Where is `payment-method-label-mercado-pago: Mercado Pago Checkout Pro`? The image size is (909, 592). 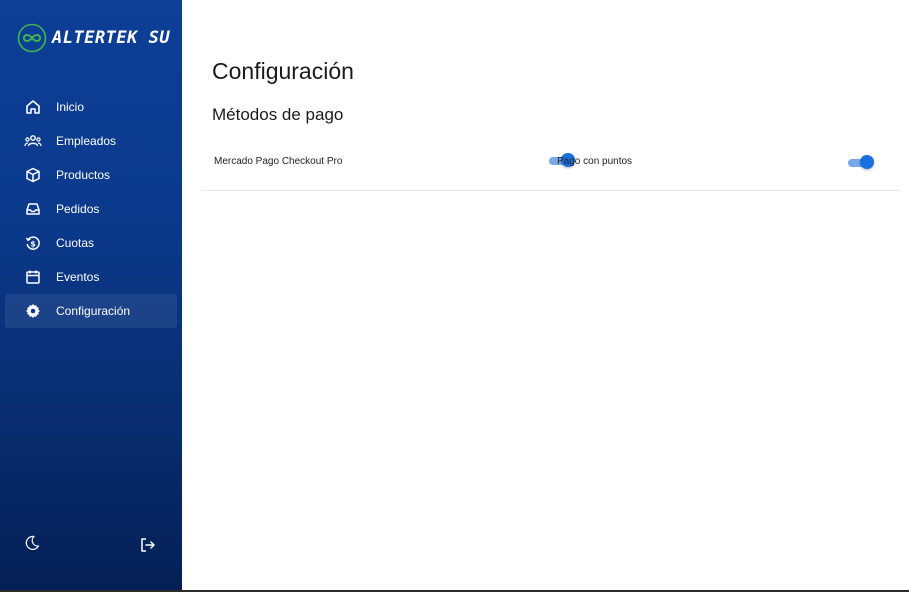 payment-method-label-mercado-pago: Mercado Pago Checkout Pro is located at coordinates (278, 161).